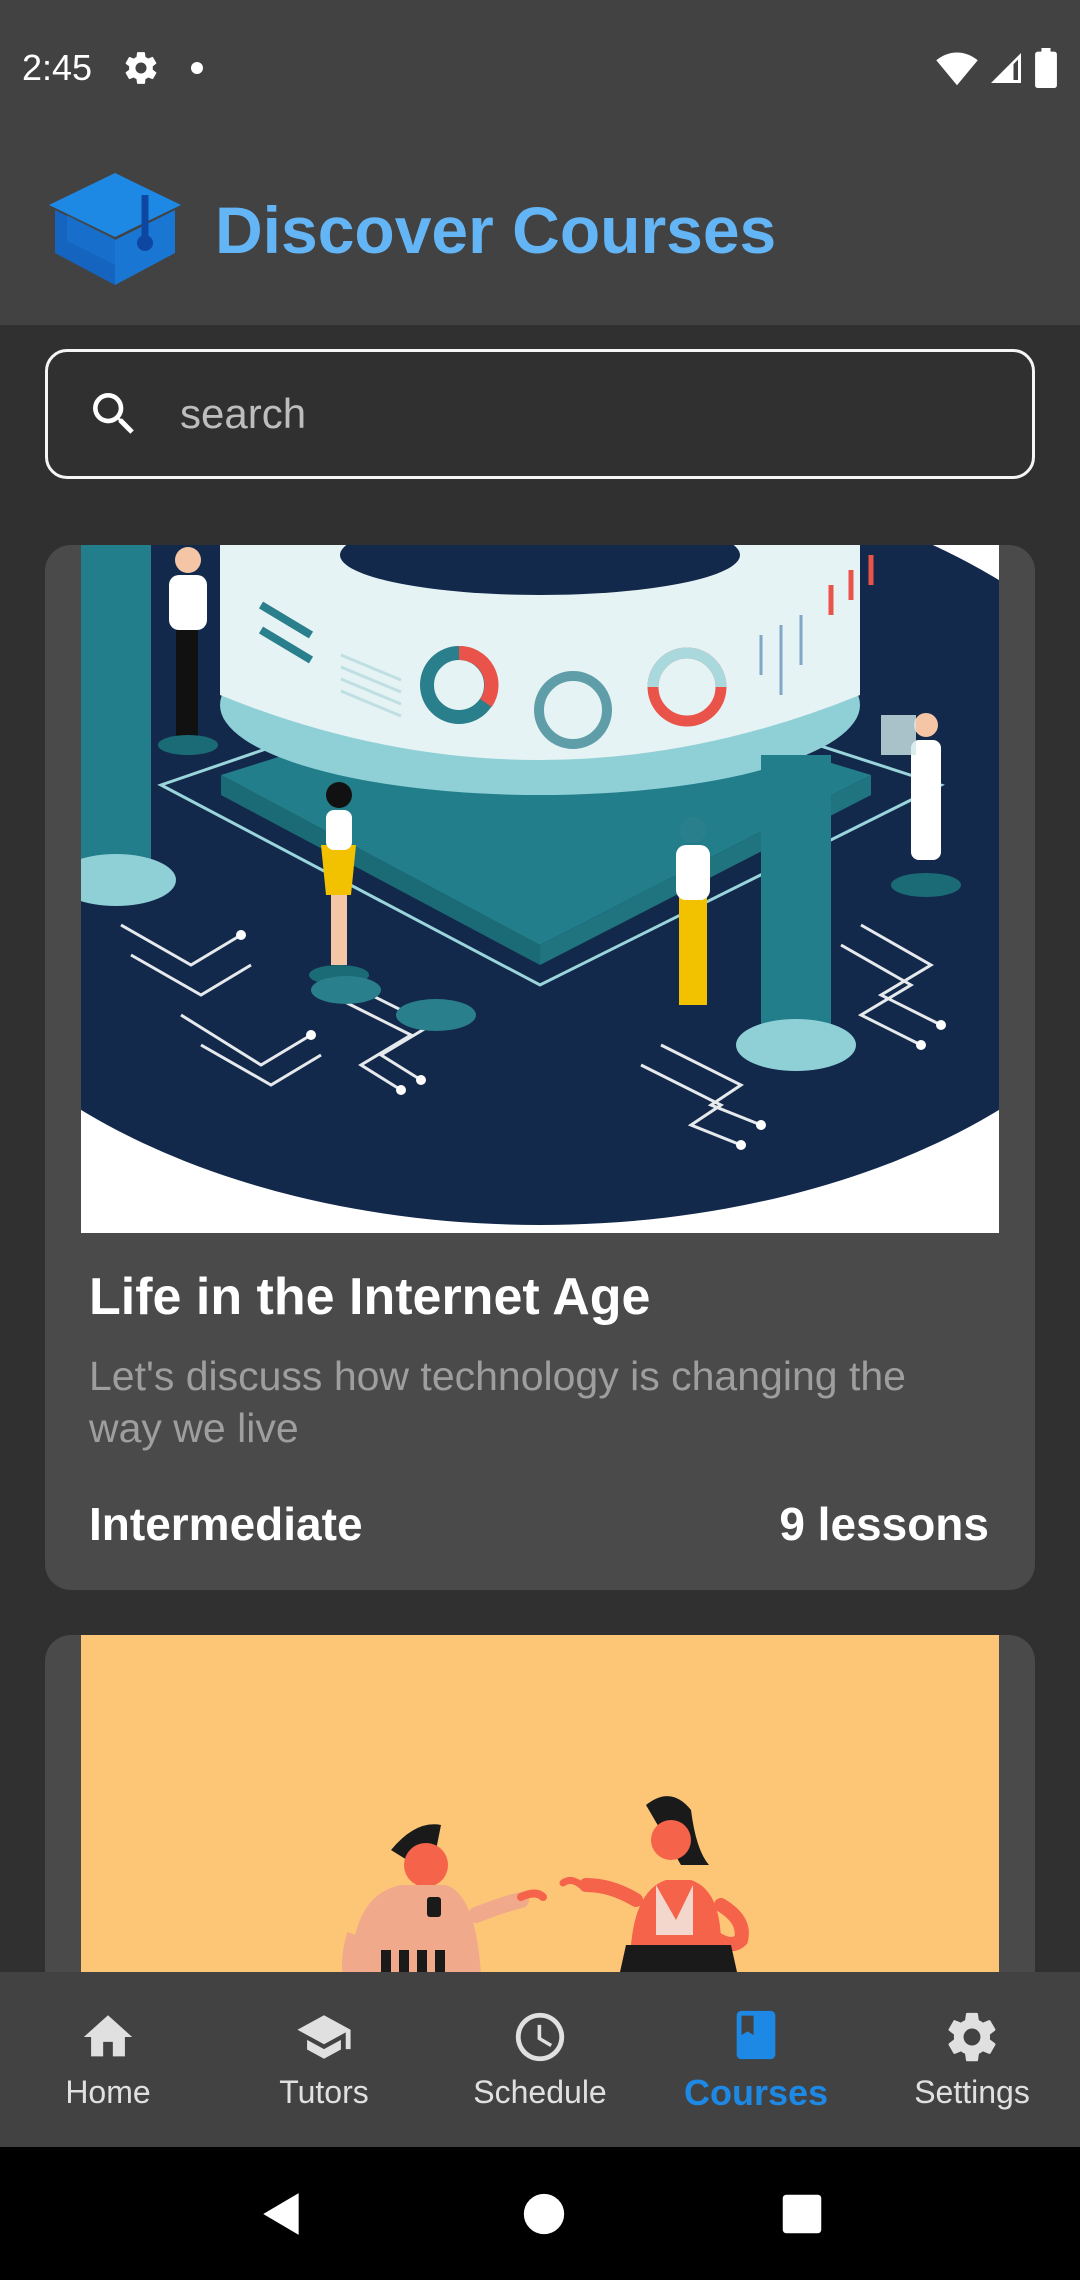 The image size is (1080, 2280). What do you see at coordinates (113, 413) in the screenshot?
I see `search-icon` at bounding box center [113, 413].